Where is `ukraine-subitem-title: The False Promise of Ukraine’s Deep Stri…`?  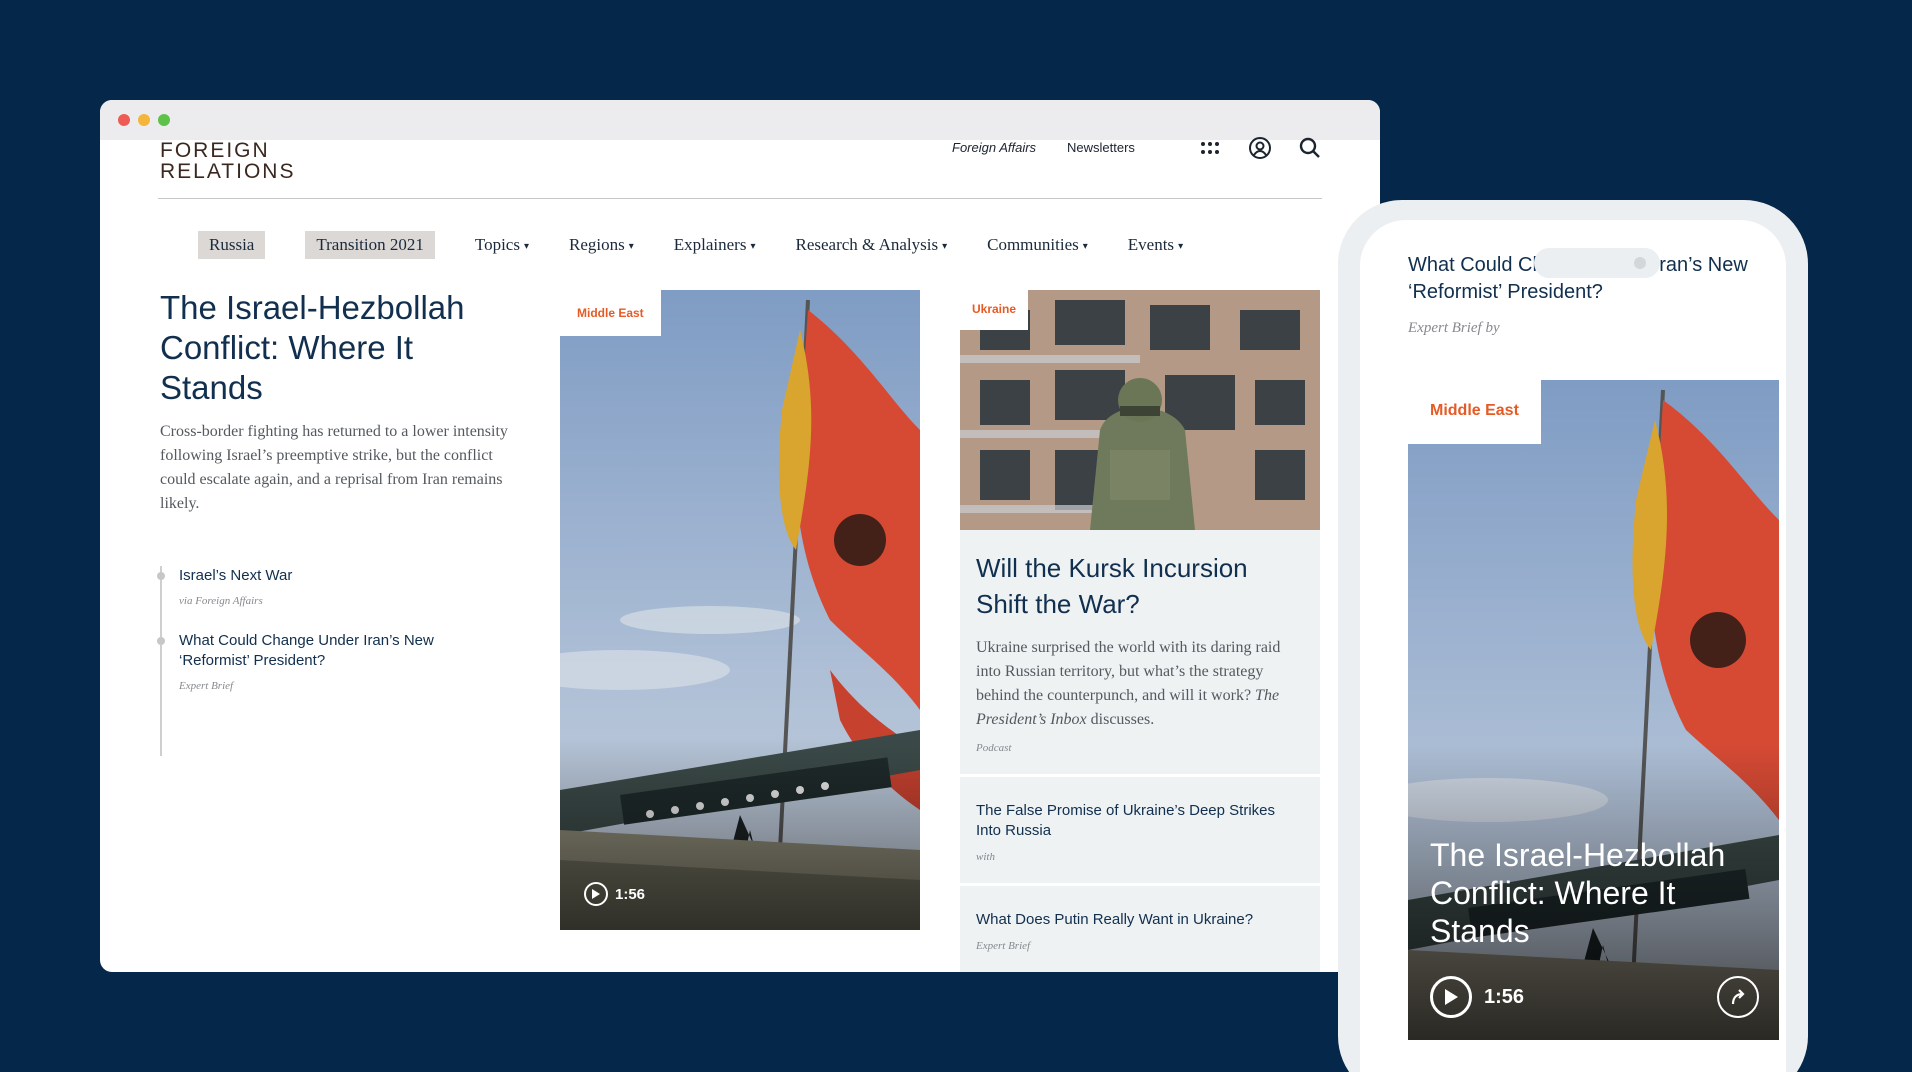 ukraine-subitem-title: The False Promise of Ukraine’s Deep Stri… is located at coordinates (1140, 809).